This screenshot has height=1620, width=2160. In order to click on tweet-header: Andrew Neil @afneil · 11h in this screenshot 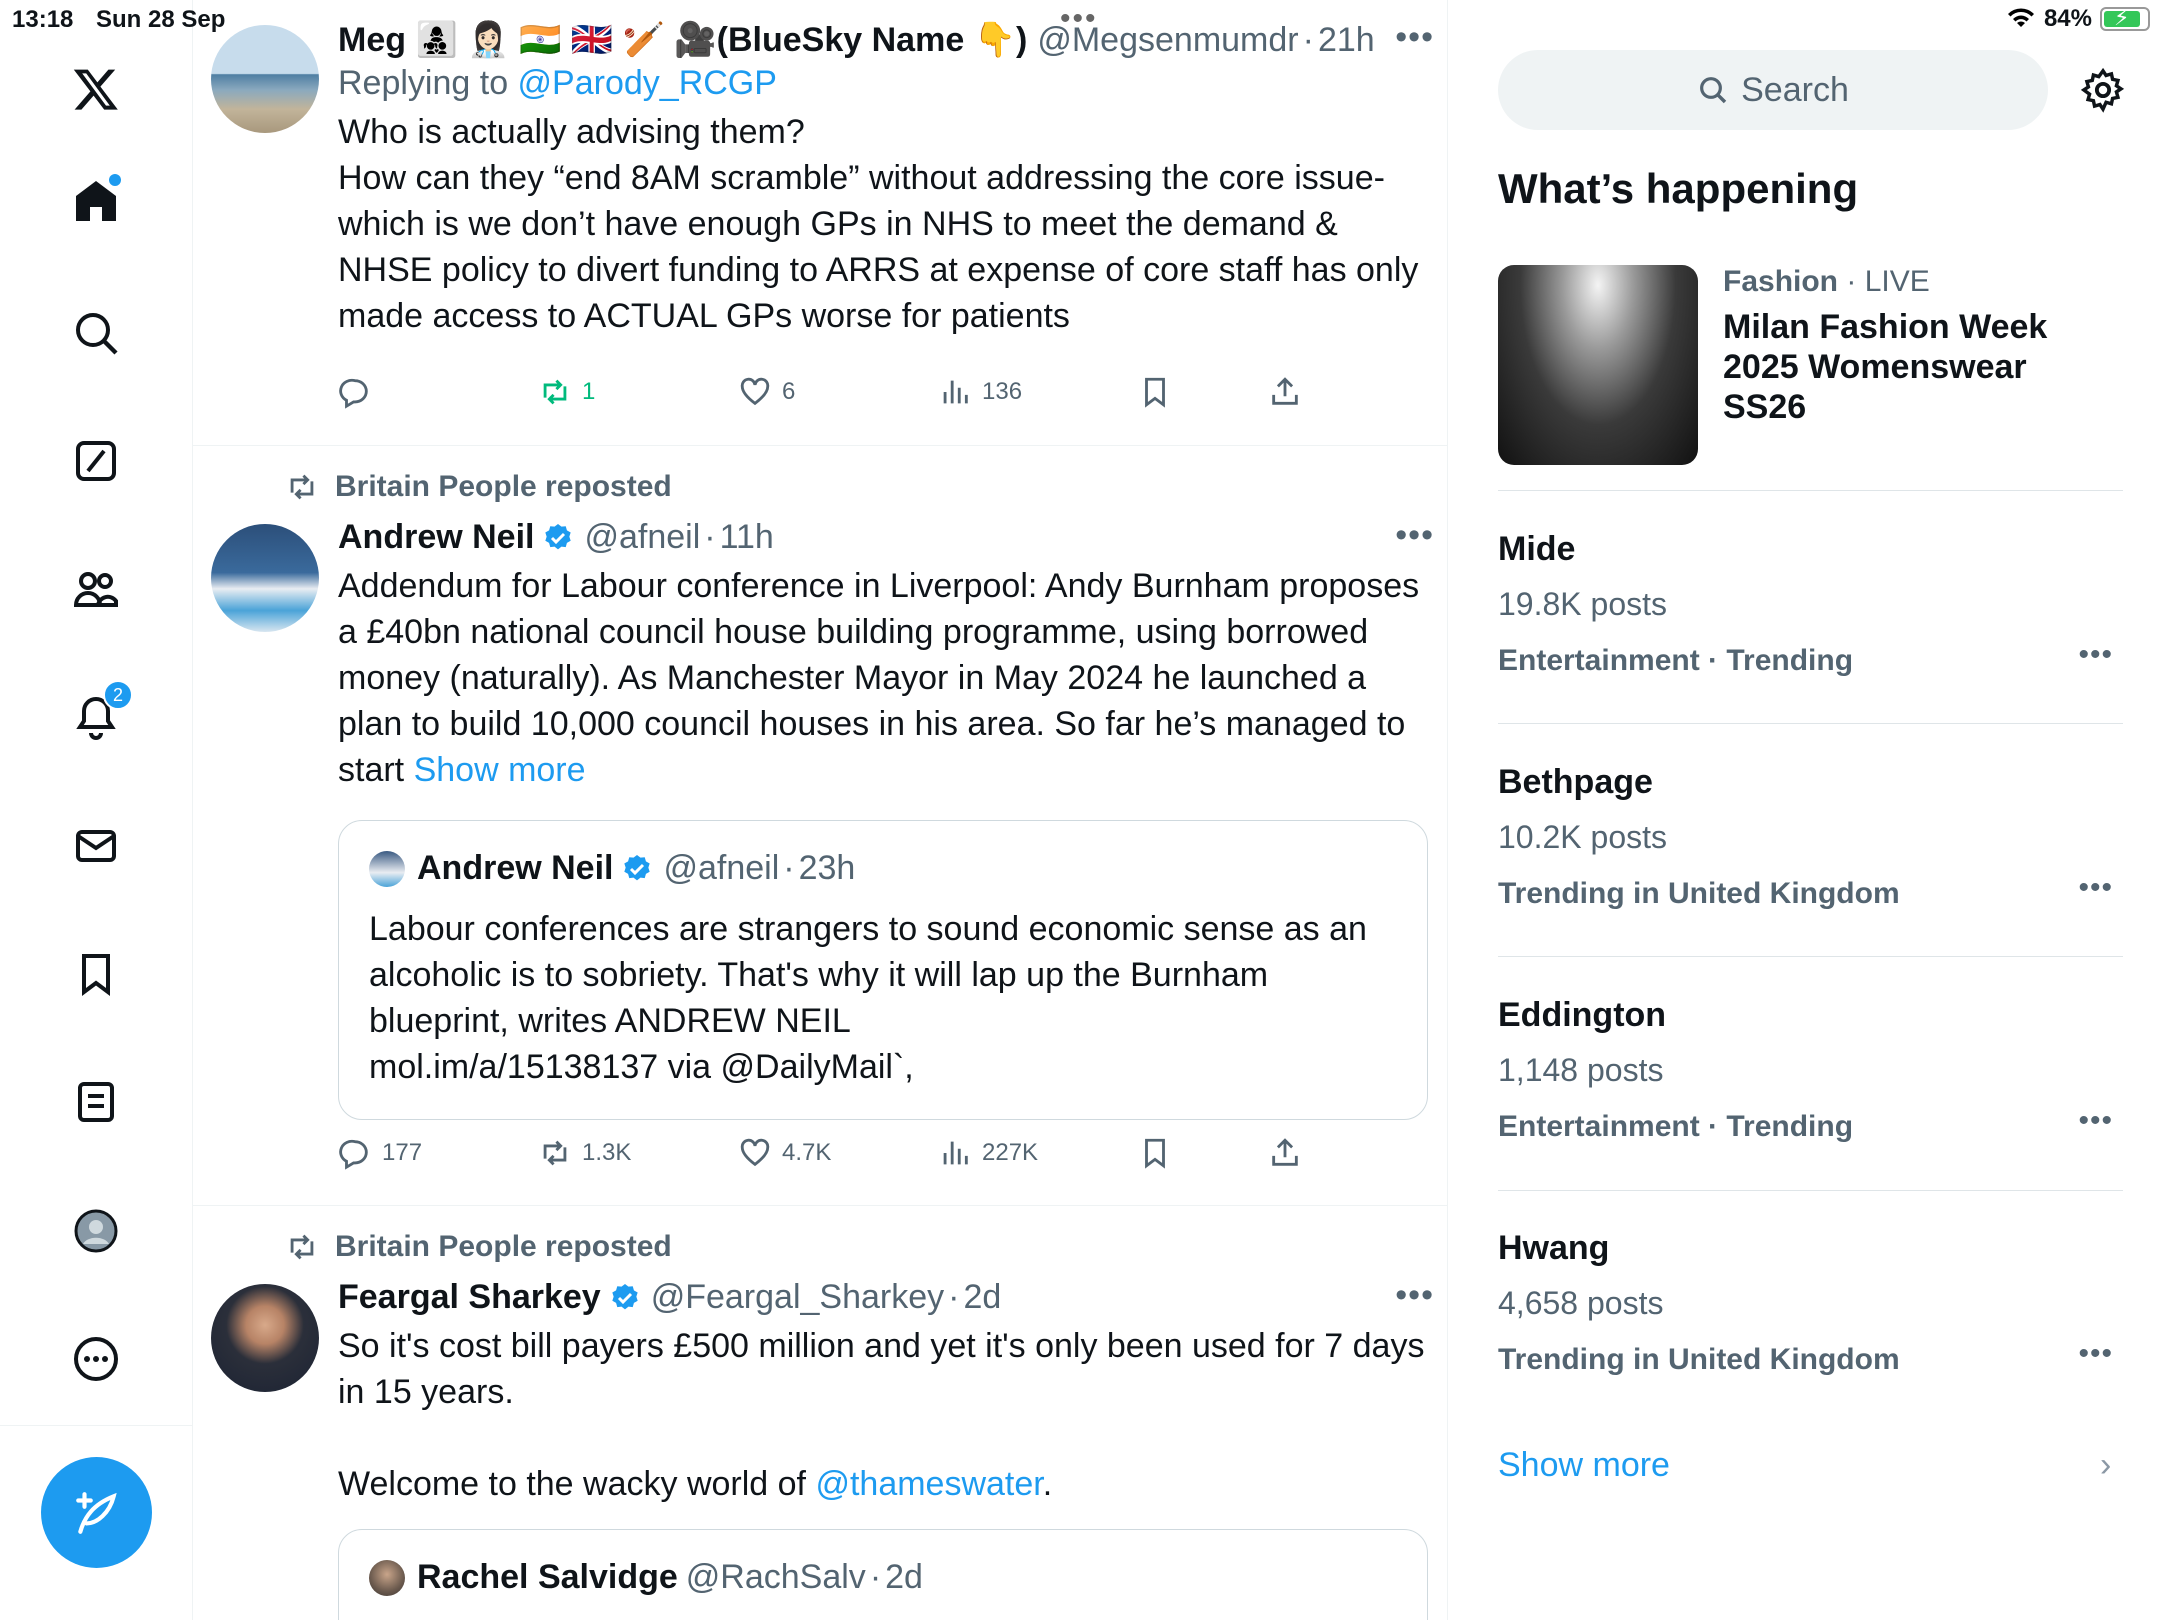, I will do `click(883, 537)`.